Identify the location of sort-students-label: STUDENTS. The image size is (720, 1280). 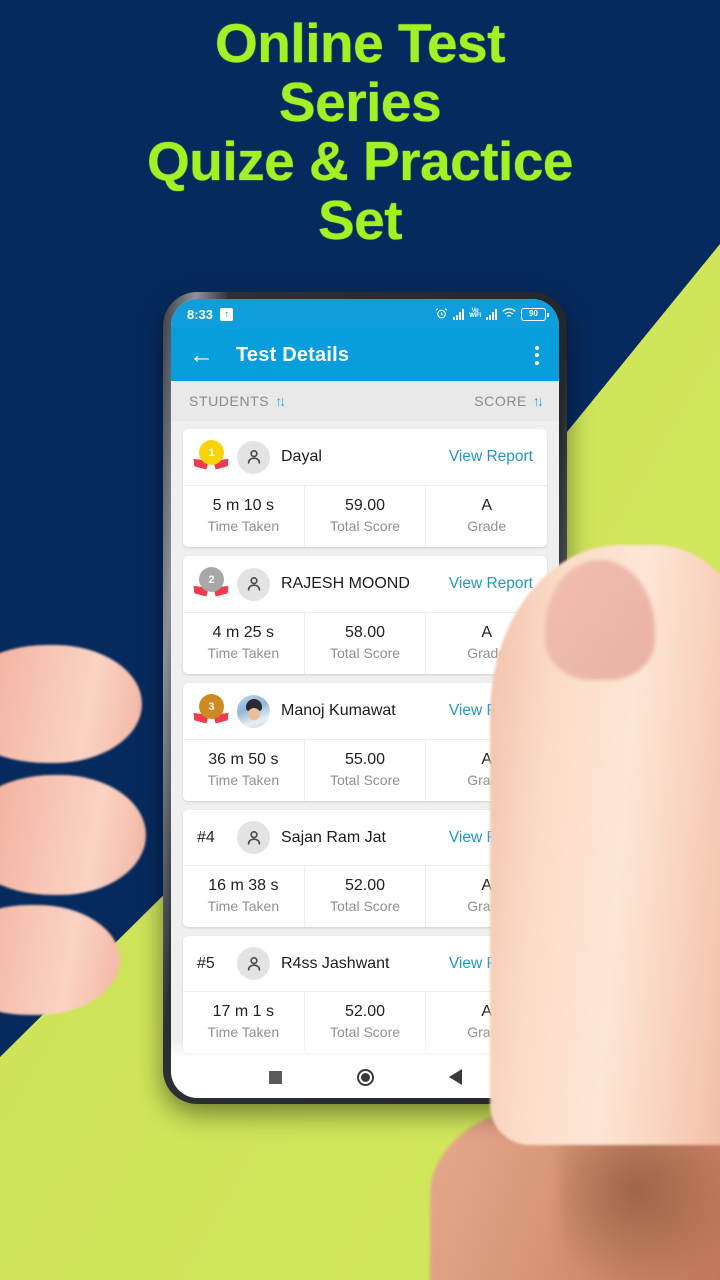
(229, 401).